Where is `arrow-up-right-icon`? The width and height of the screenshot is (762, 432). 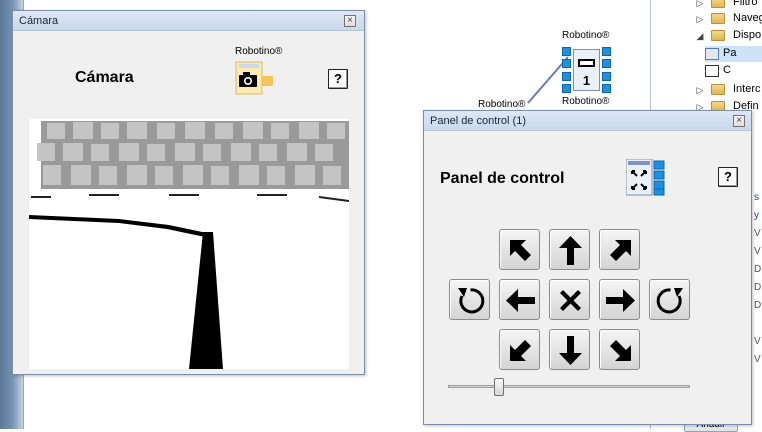
arrow-up-right-icon is located at coordinates (620, 250).